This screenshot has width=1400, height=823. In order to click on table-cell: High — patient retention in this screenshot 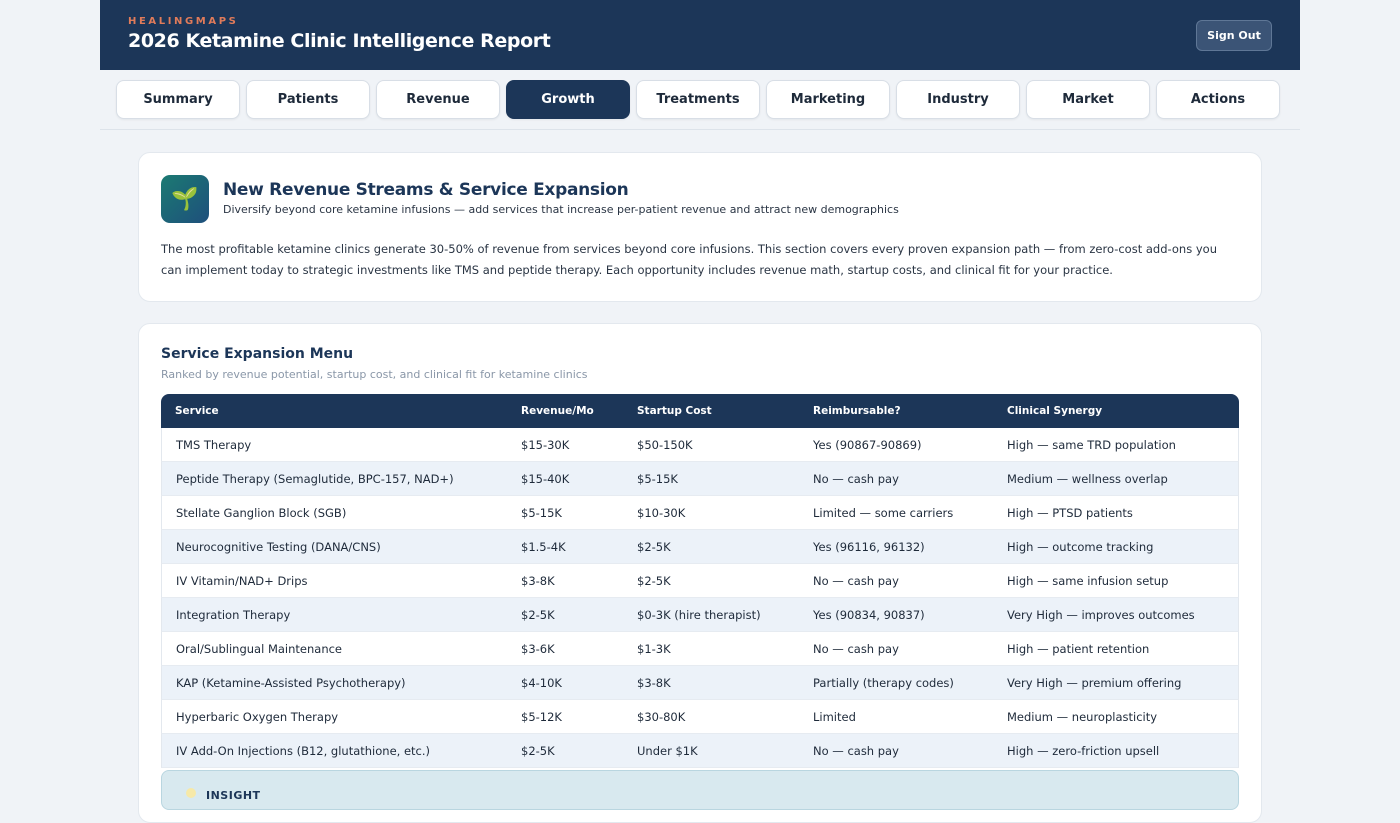, I will do `click(1116, 649)`.